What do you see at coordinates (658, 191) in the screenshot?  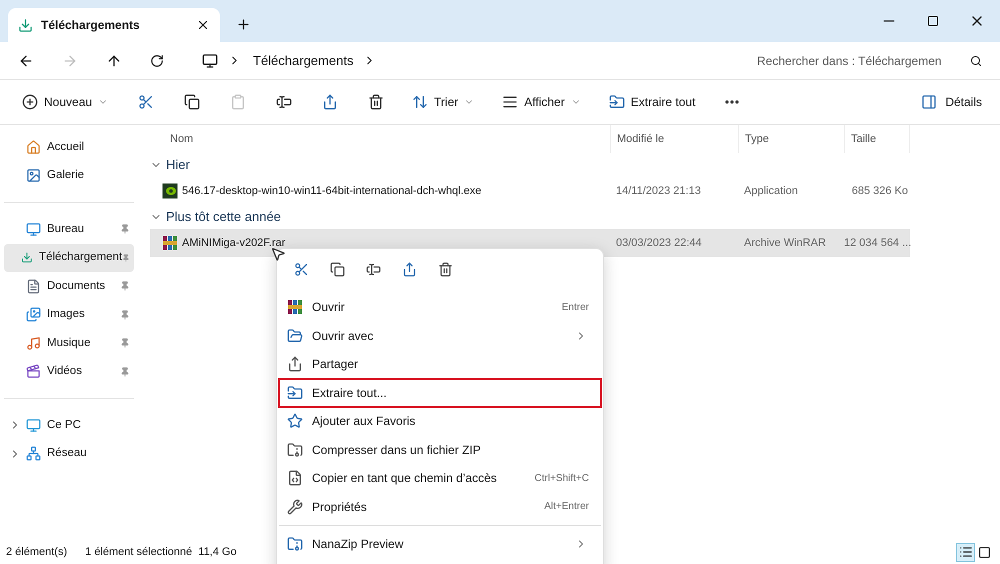 I see `modified-date: 14/11/2023 21:13` at bounding box center [658, 191].